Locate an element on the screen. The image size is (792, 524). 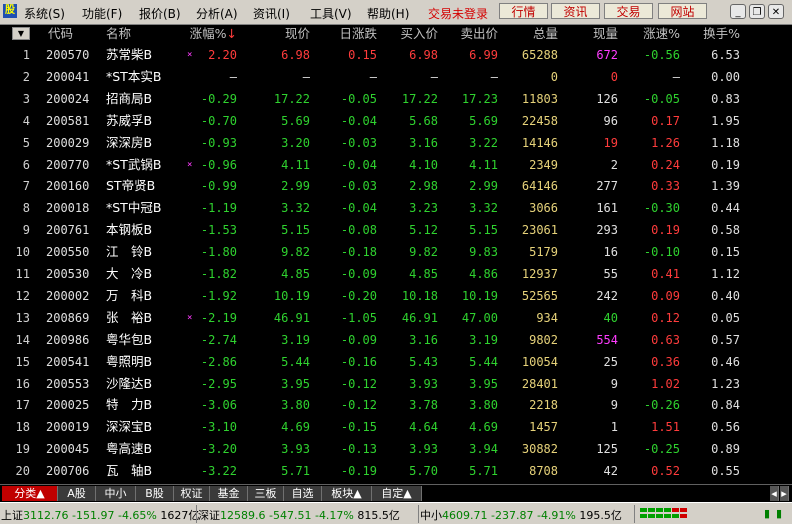
flag-icon: × is located at coordinates (190, 164).